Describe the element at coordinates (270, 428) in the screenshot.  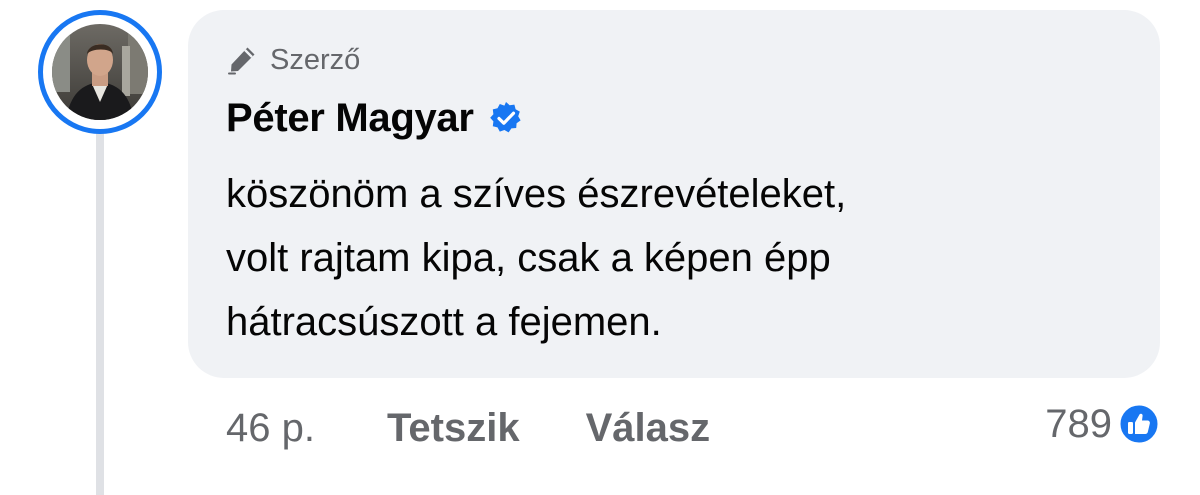
I see `comment-timestamp: 46 p.` at that location.